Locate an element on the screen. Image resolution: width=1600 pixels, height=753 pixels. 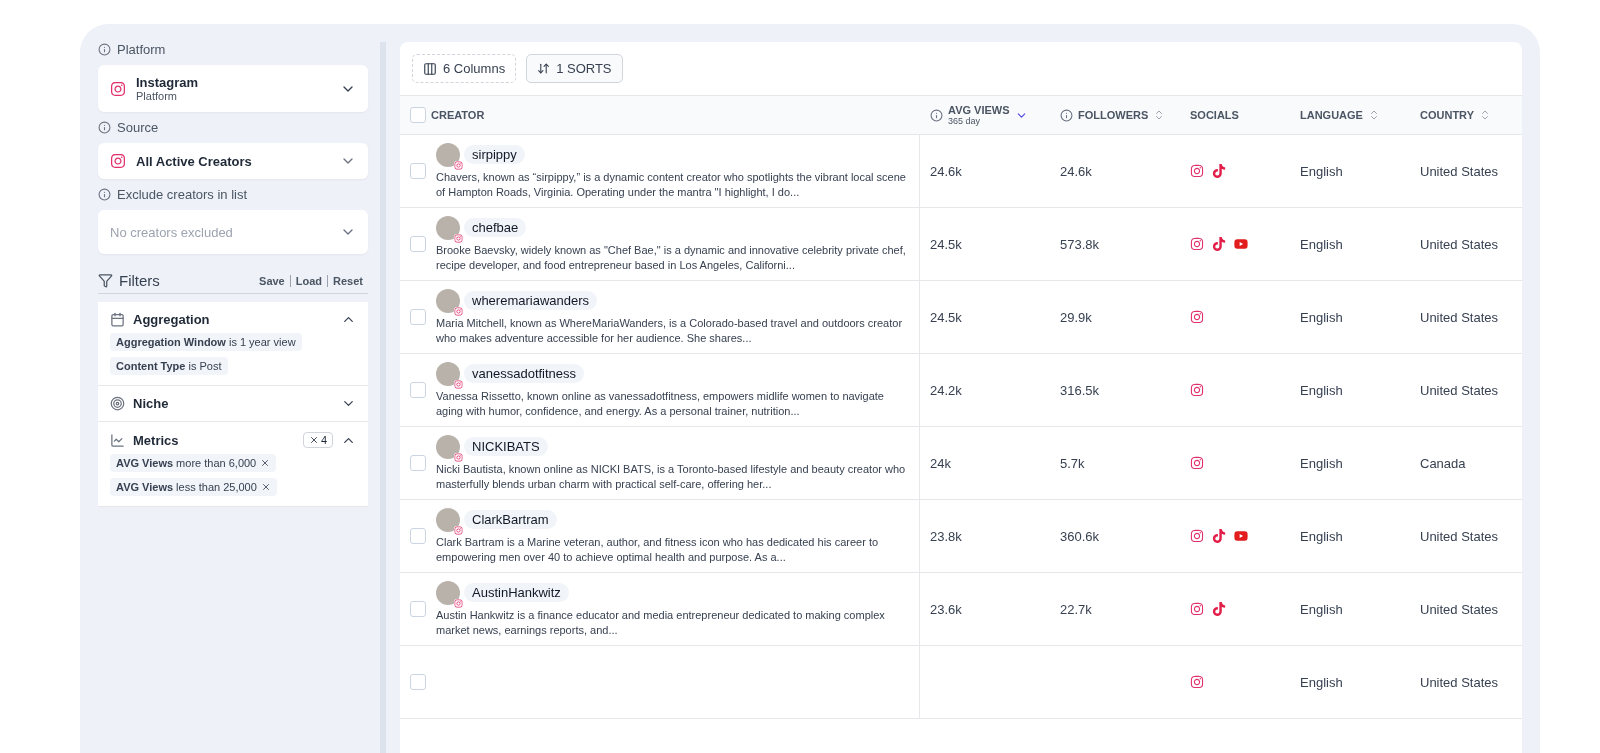
select-placeholder: No creators excluded is located at coordinates (172, 232).